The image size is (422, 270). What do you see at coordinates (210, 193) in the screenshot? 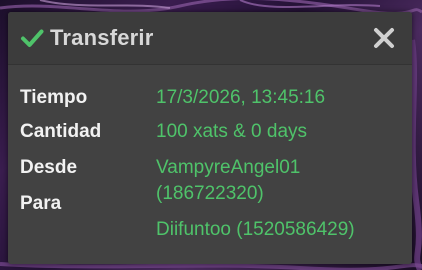
I see `from-id: (186722320)` at bounding box center [210, 193].